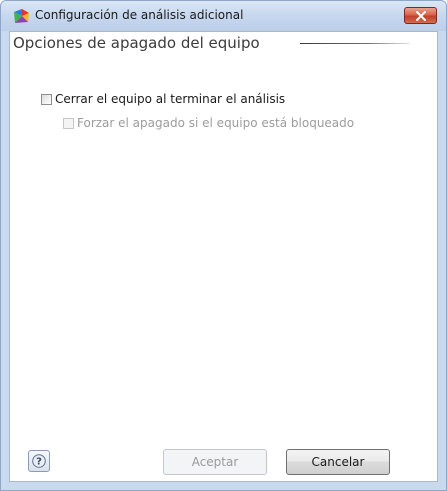 This screenshot has height=491, width=447. Describe the element at coordinates (21, 16) in the screenshot. I see `avg-logo-icon` at that location.